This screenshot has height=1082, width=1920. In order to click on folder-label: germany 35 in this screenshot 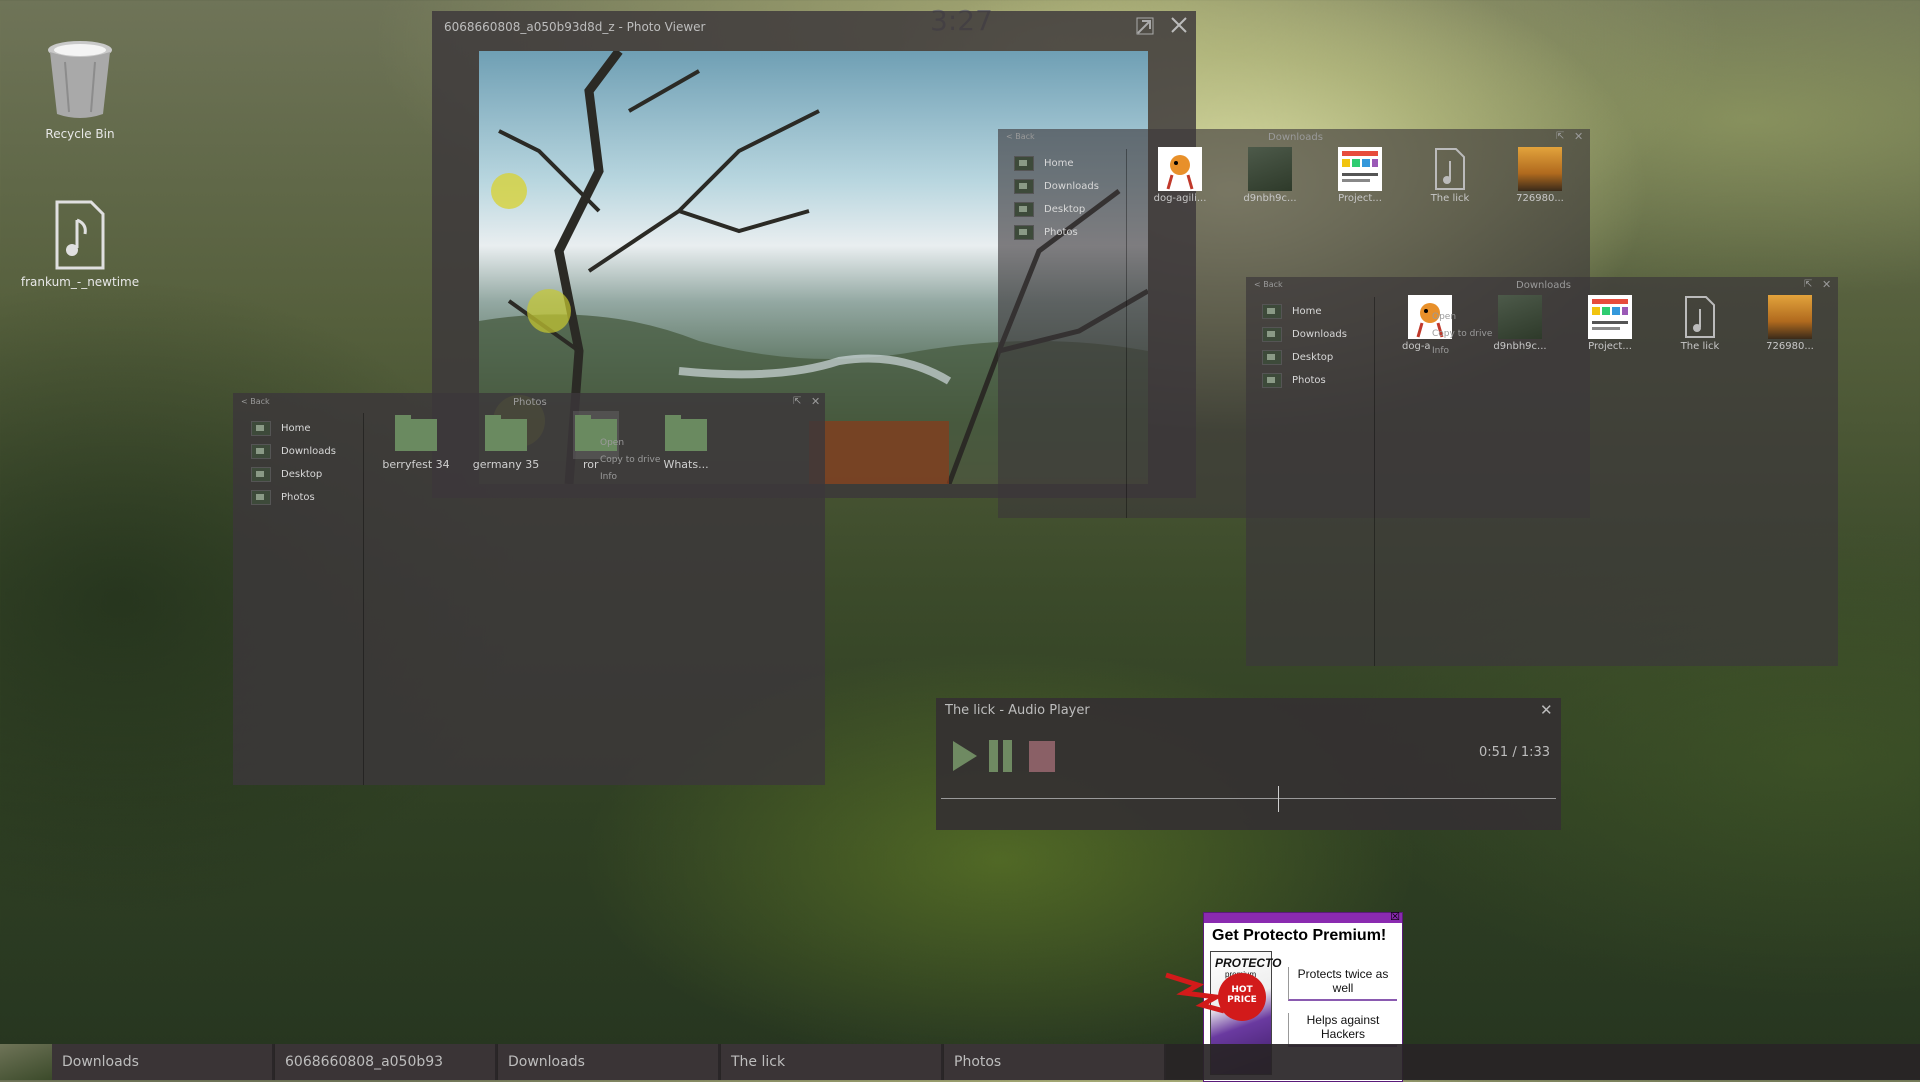, I will do `click(506, 464)`.